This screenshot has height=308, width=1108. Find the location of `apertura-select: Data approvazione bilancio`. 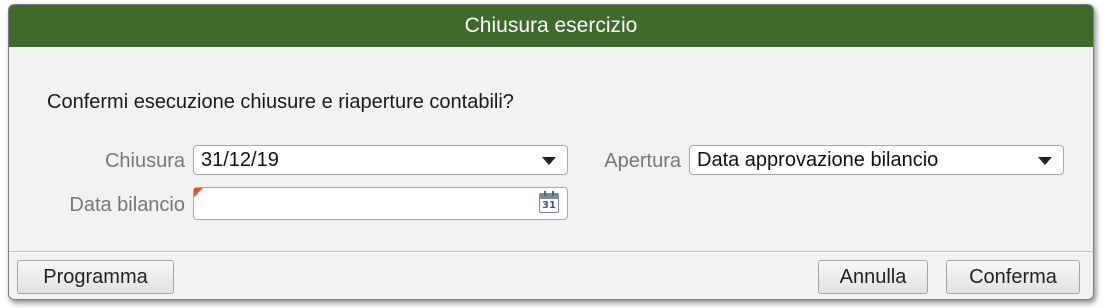

apertura-select: Data approvazione bilancio is located at coordinates (876, 160).